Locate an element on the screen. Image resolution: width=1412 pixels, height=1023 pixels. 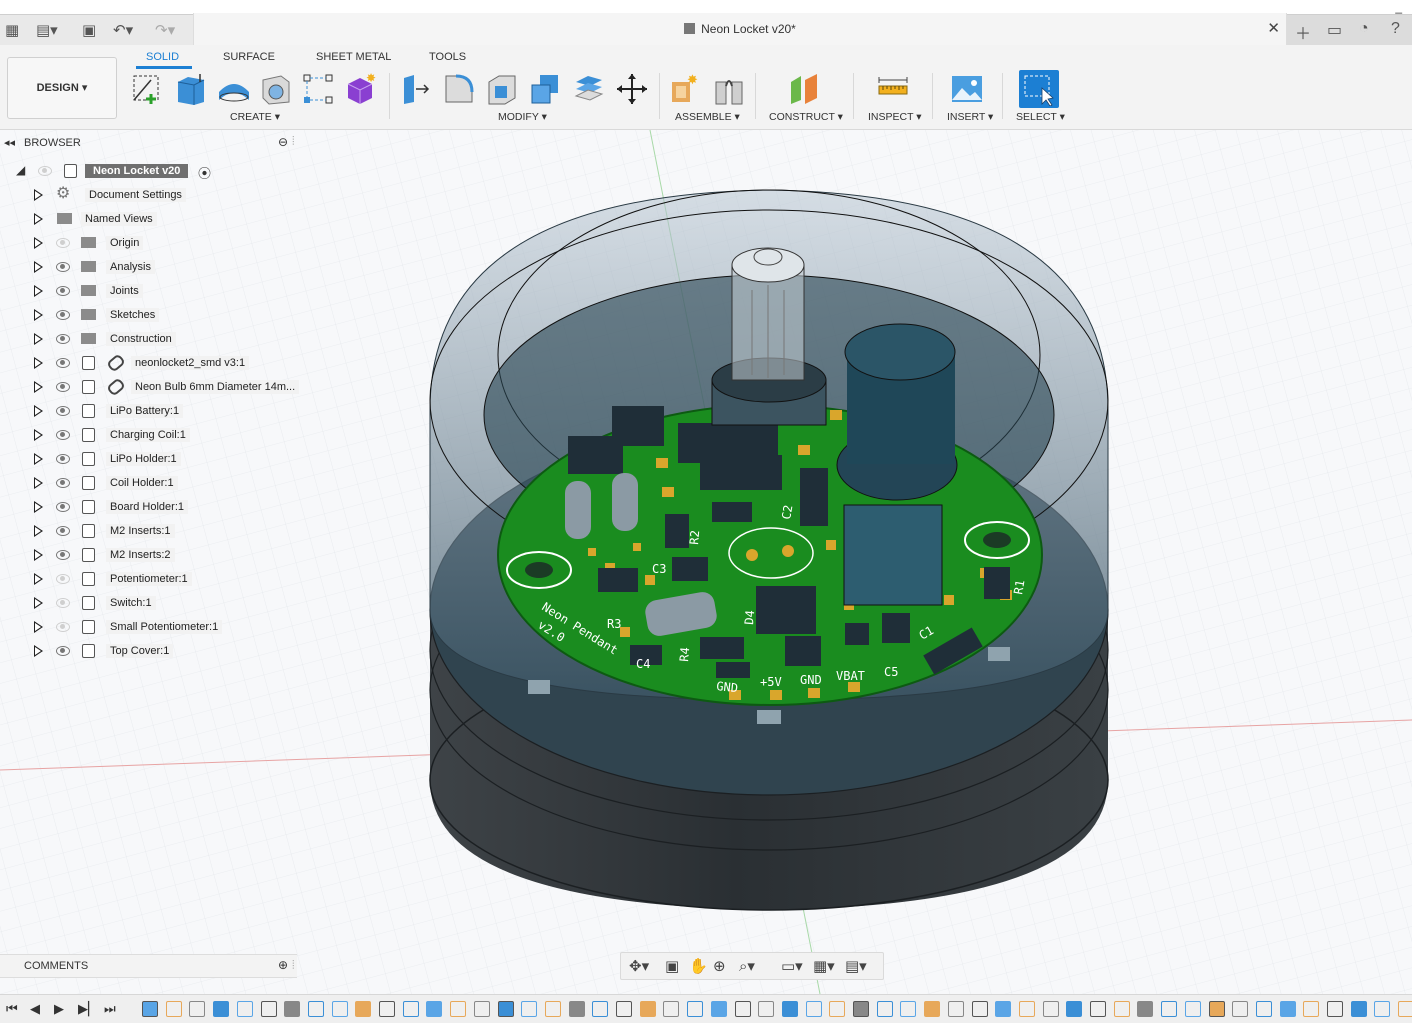
comments-panel: COMMENTS ⊕ ⦙ is located at coordinates (148, 966).